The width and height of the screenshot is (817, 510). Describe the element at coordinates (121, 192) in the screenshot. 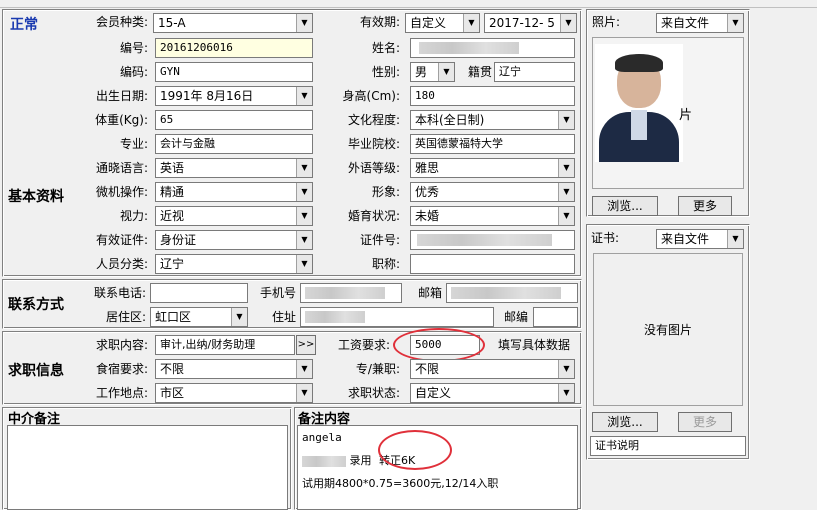

I see `pc-label: 微机操作:` at that location.